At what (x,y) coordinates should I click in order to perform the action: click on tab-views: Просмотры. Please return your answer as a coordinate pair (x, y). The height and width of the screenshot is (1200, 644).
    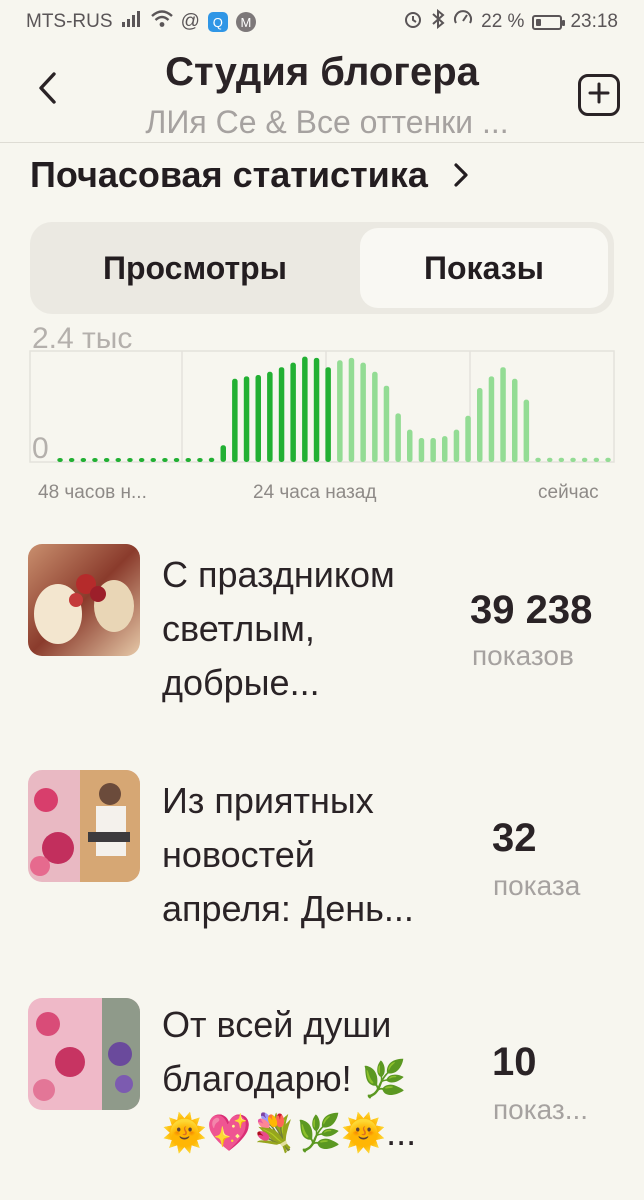
    Looking at the image, I should click on (195, 268).